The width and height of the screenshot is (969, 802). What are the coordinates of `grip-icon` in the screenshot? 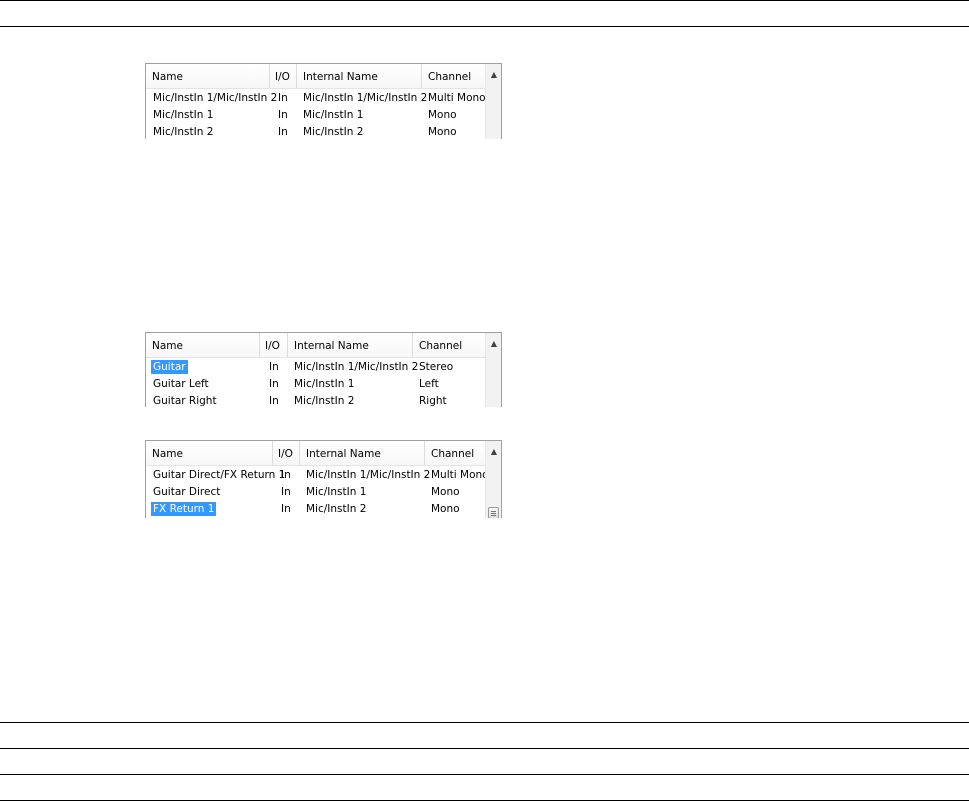 It's located at (493, 511).